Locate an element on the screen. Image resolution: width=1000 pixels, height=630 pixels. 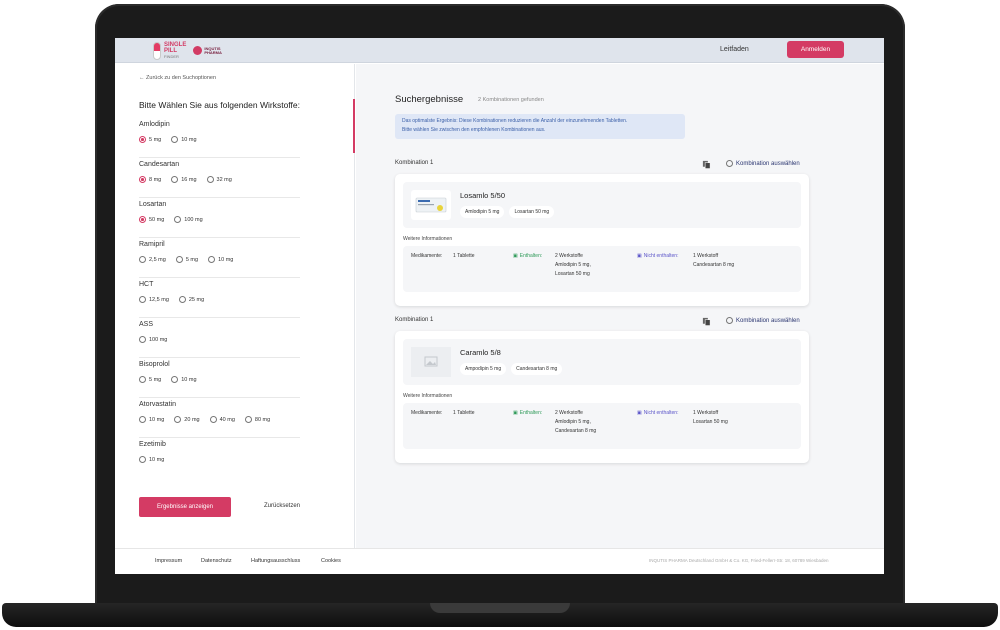
radio-option: 50 mg is located at coordinates (151, 219).